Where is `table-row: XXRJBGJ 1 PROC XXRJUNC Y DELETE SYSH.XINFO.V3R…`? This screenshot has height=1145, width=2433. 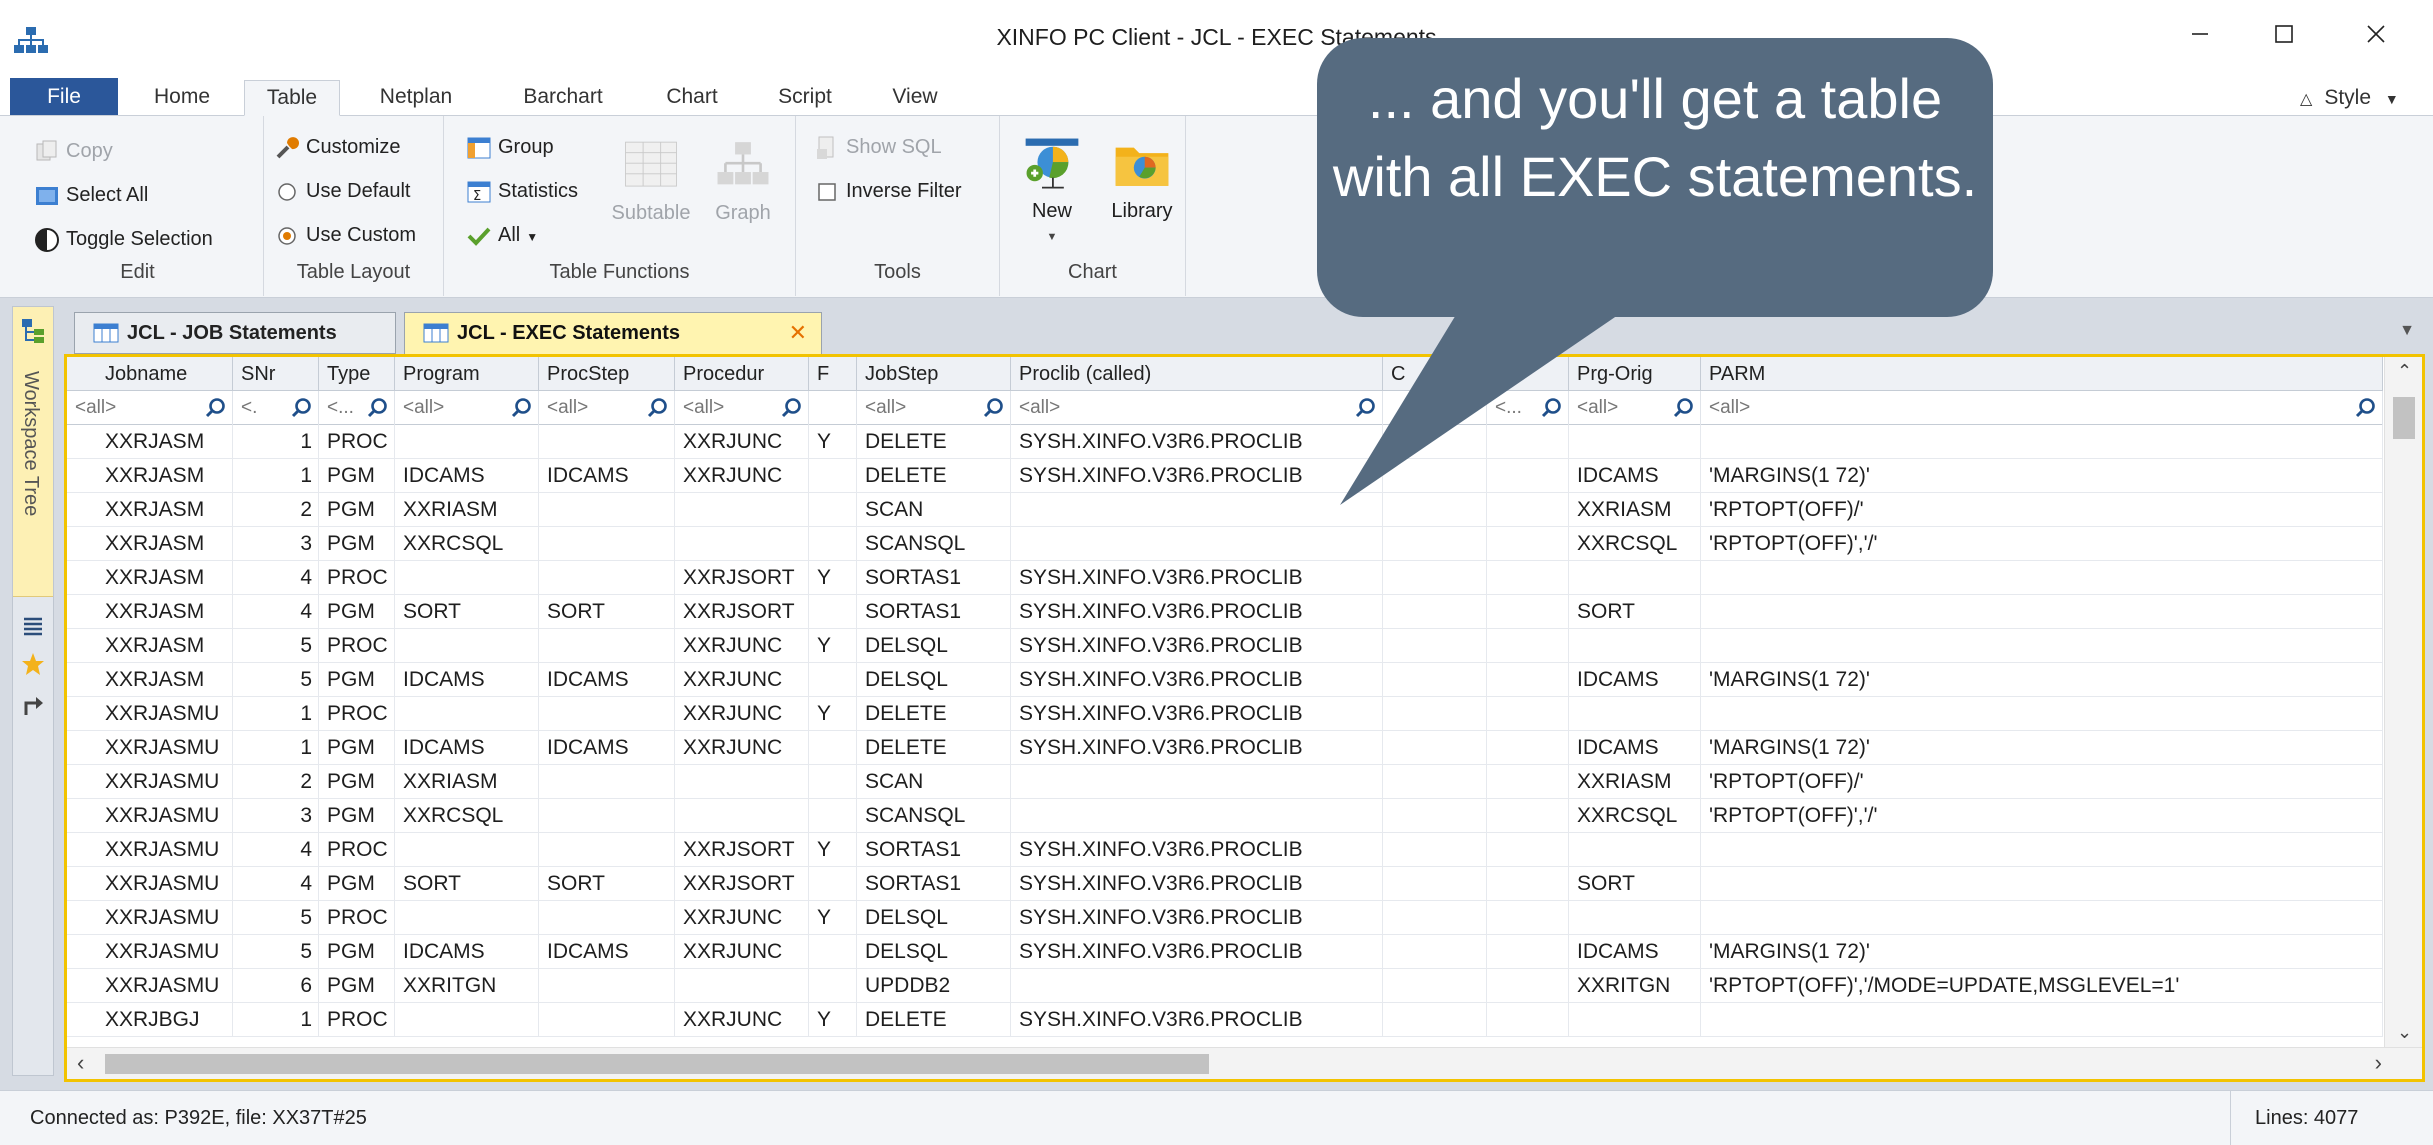 table-row: XXRJBGJ 1 PROC XXRJUNC Y DELETE SYSH.XINFO.V3R… is located at coordinates (1225, 1020).